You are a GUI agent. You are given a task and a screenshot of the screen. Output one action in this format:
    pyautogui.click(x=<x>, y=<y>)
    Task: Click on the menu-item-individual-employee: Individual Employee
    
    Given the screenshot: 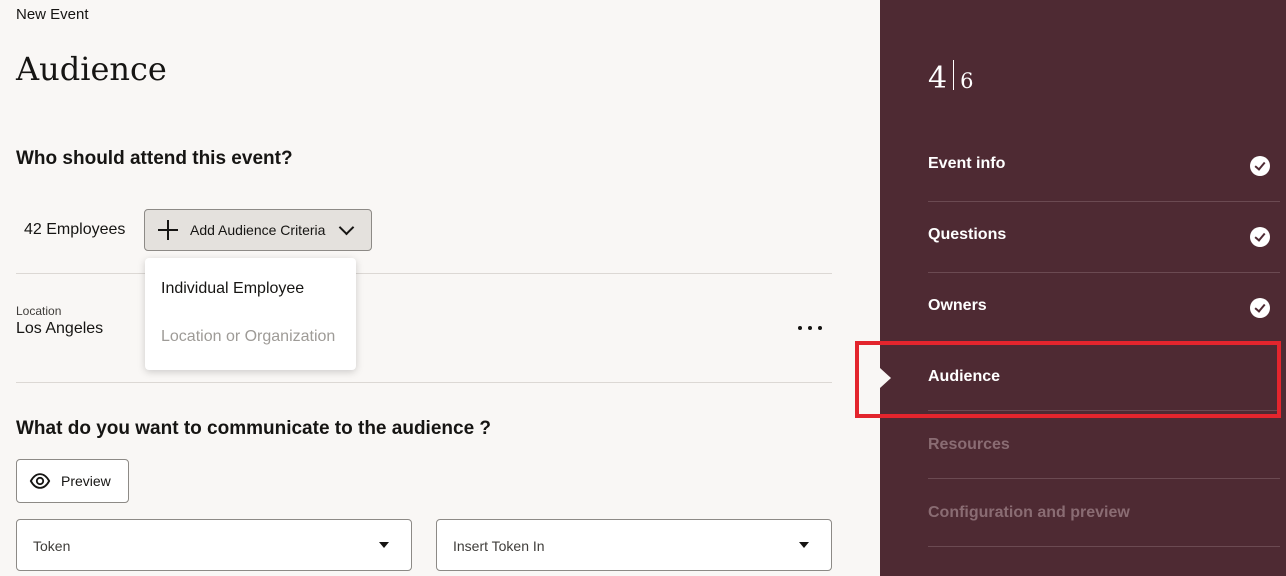 What is the action you would take?
    pyautogui.click(x=232, y=289)
    